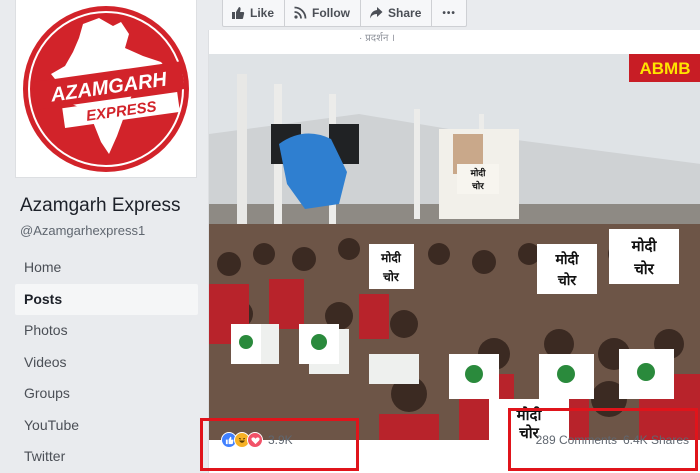 The width and height of the screenshot is (700, 473). Describe the element at coordinates (376, 13) in the screenshot. I see `share-arrow-icon` at that location.